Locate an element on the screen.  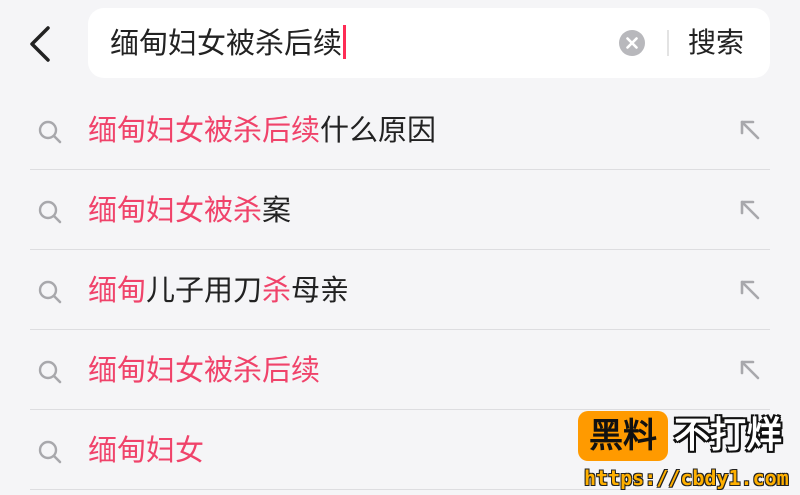
watermark: 黑料 不打烊 https://cbdy1.com is located at coordinates (689, 451).